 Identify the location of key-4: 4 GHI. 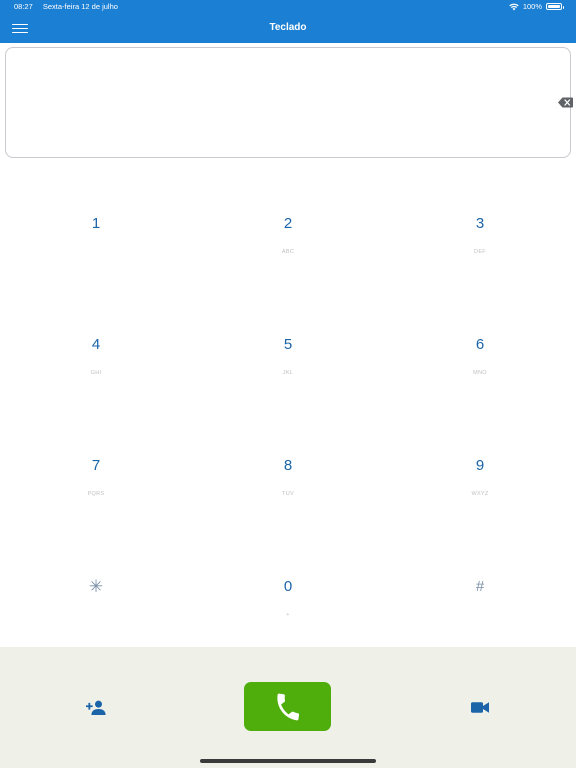
(96, 341).